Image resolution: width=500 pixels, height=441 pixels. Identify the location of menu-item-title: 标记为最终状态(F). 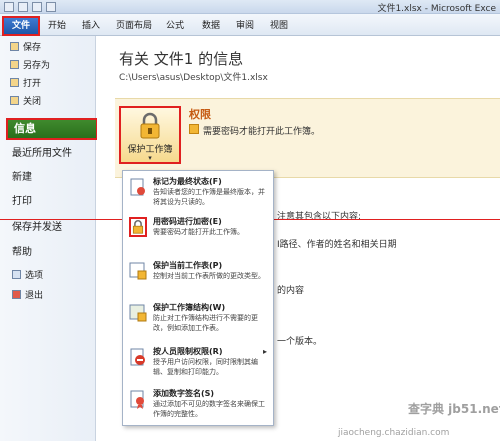
(187, 181).